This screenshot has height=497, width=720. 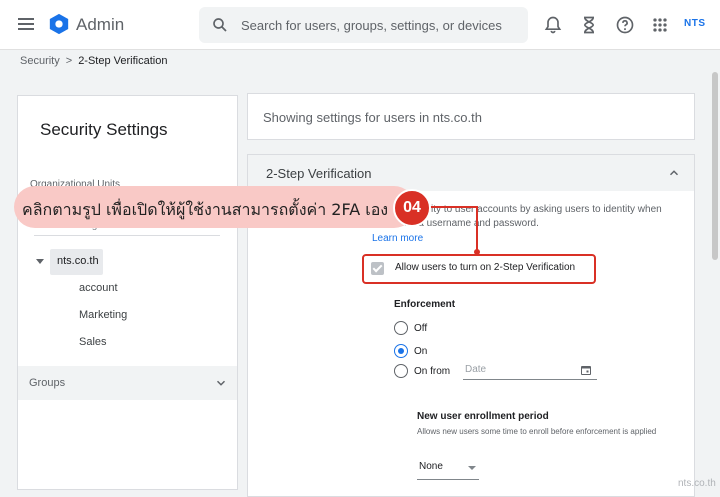 I want to click on breadcrumb: Security >2-Step Verification, so click(x=93, y=61).